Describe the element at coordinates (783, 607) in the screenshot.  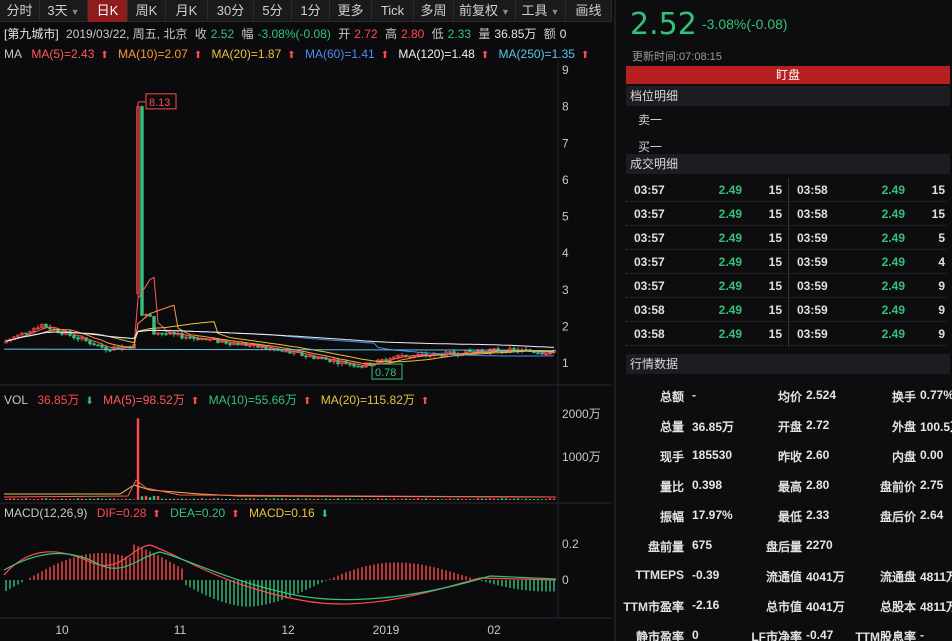
I see `market-label: 总市值` at that location.